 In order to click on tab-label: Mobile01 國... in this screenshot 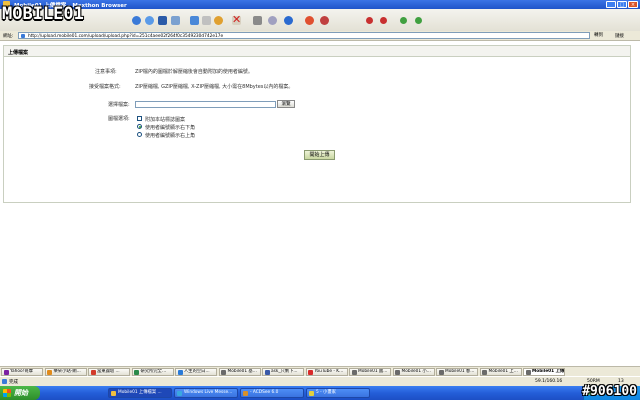, I will do `click(373, 371)`.